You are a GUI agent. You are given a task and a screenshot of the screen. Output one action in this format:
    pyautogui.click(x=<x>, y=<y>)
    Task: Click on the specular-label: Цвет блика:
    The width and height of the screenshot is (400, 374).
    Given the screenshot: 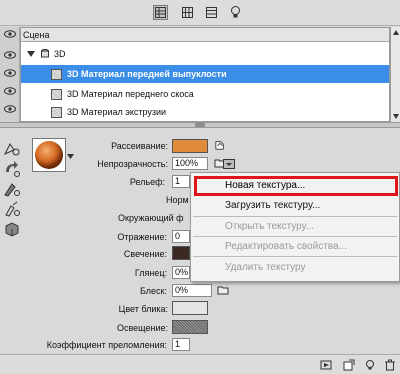 What is the action you would take?
    pyautogui.click(x=143, y=309)
    